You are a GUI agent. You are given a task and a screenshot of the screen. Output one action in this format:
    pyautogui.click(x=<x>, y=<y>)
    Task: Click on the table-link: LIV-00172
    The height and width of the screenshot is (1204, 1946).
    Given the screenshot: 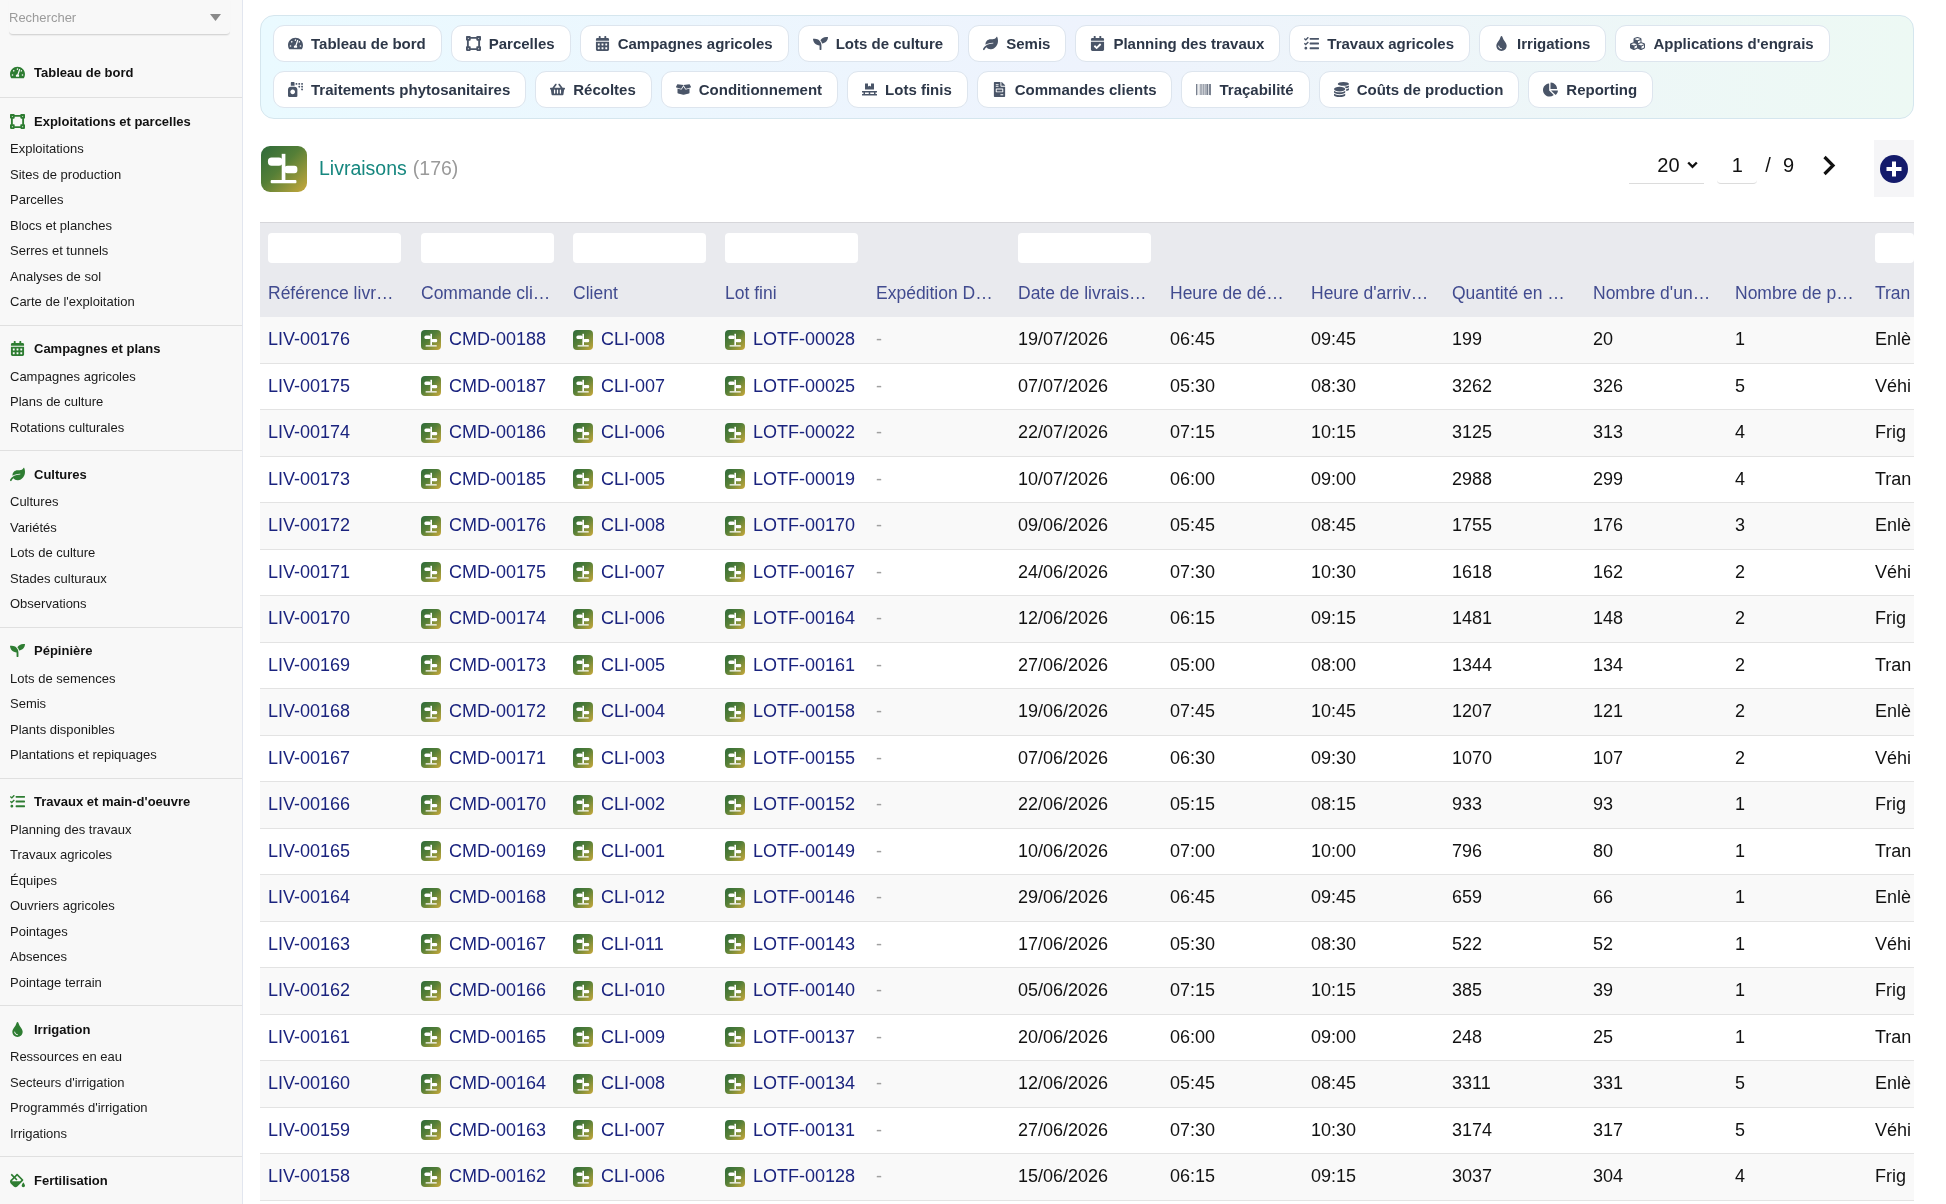 What is the action you would take?
    pyautogui.click(x=309, y=526)
    